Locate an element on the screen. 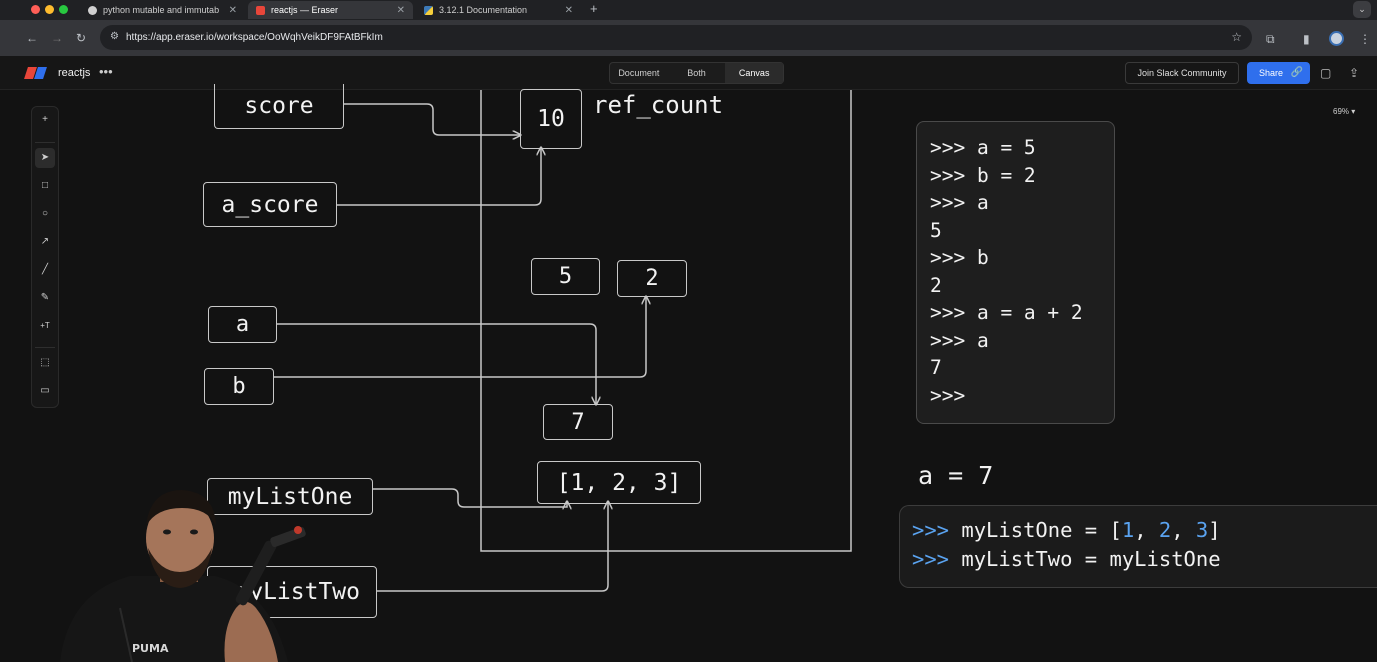 The width and height of the screenshot is (1377, 662). connector-mylisttwo is located at coordinates (492, 547).